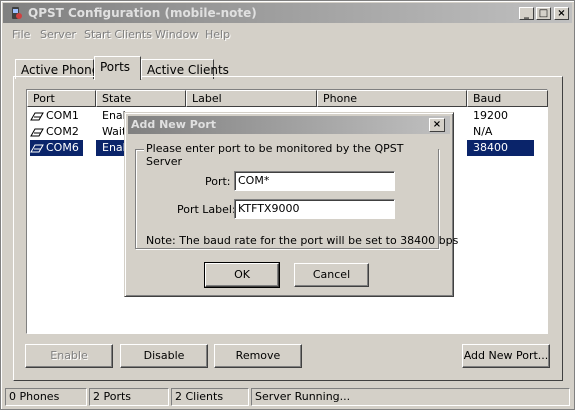  I want to click on cancel-button: Cancel, so click(331, 275).